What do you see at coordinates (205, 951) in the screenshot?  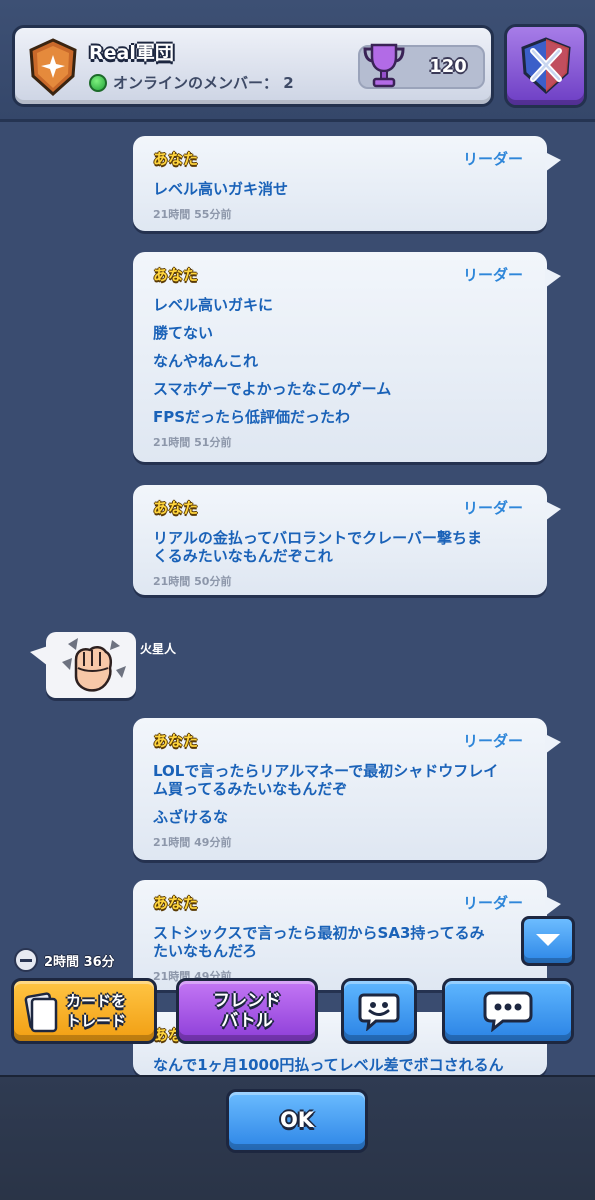 I see `message-text: たいなもんだろ` at bounding box center [205, 951].